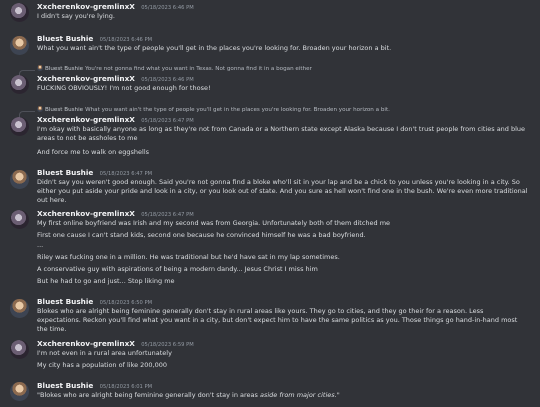 The image size is (540, 407). Describe the element at coordinates (297, 395) in the screenshot. I see `quote-italic: aside from major cities` at that location.